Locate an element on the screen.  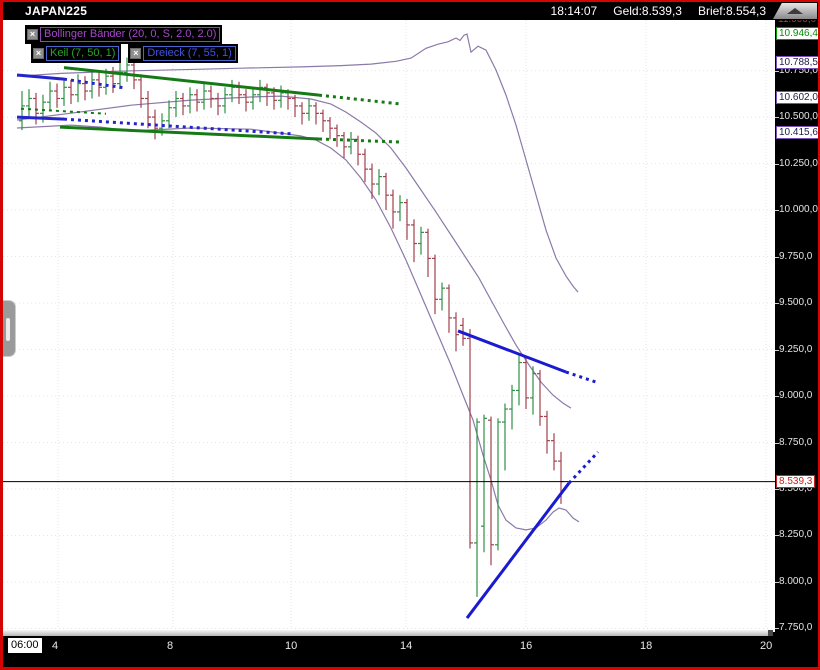
legend-label-dreieck: Dreieck (7, 55, 1) is located at coordinates (189, 53).